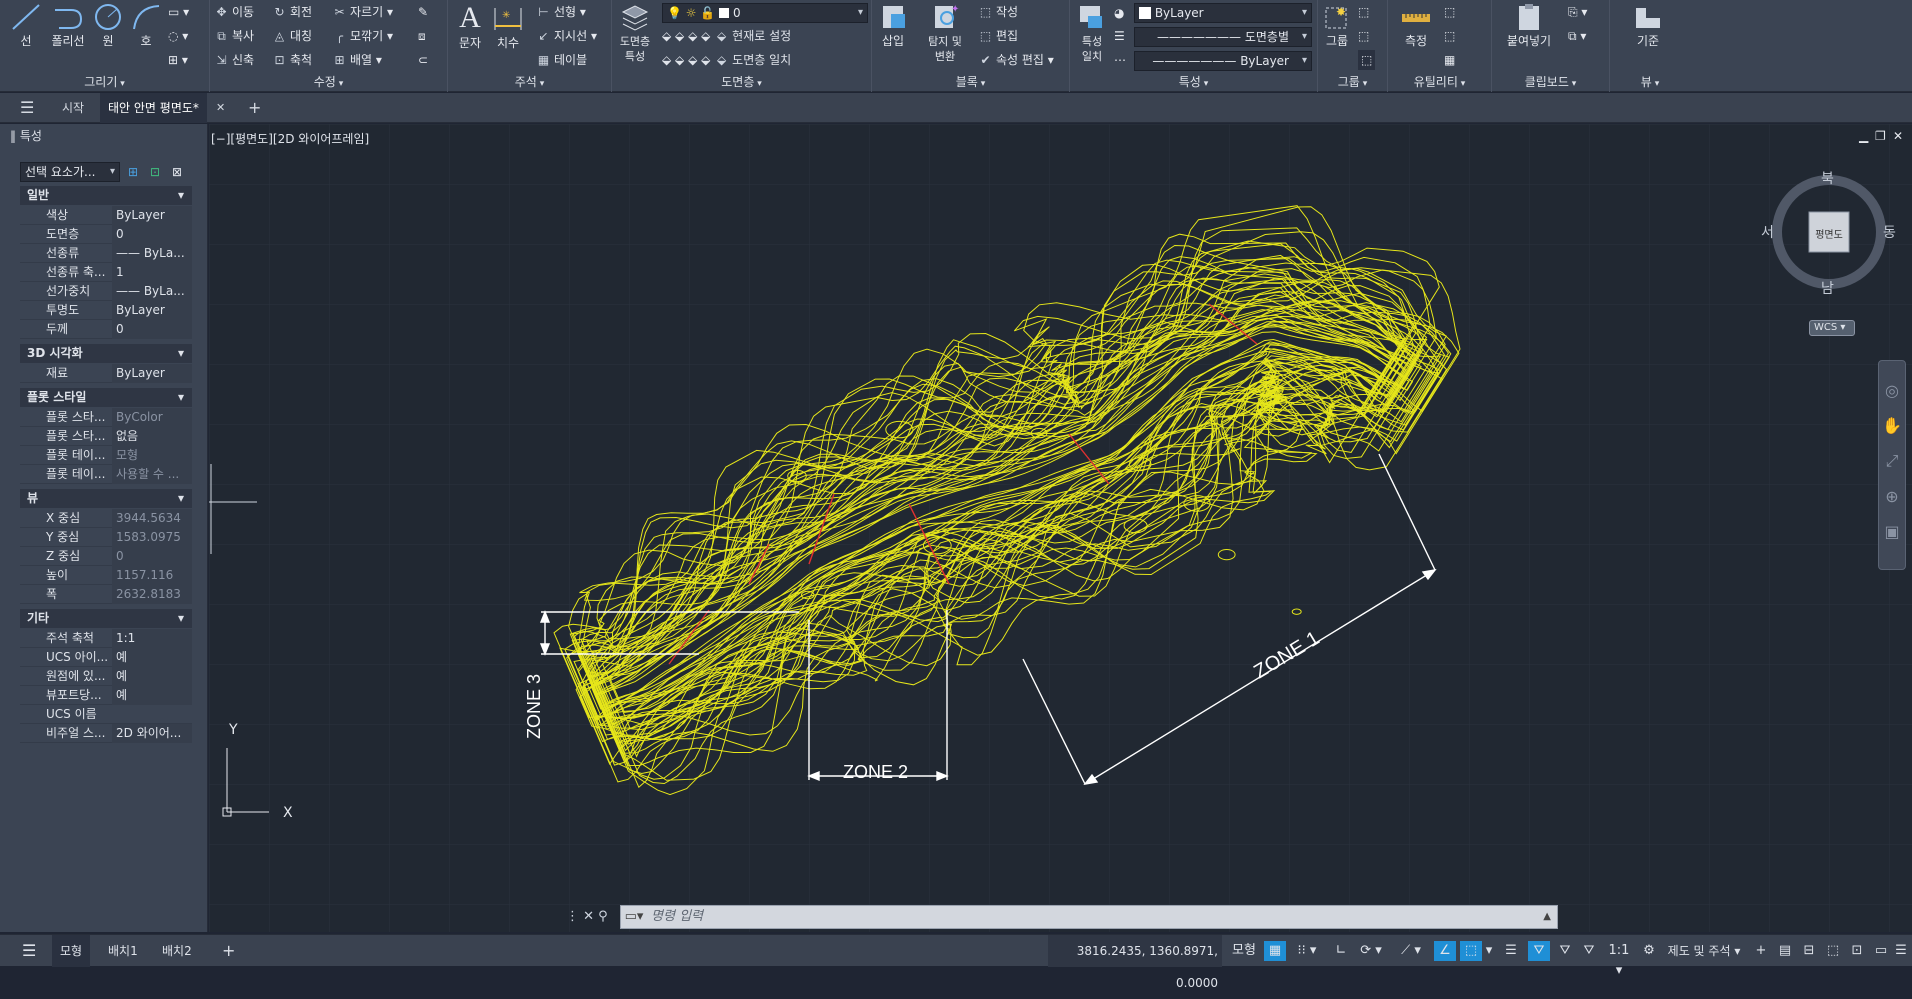  I want to click on quick-properties-icon: ⊟, so click(1809, 951).